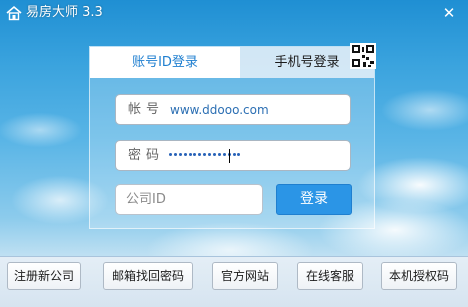 The image size is (468, 307). What do you see at coordinates (146, 155) in the screenshot?
I see `password-label: 密码` at bounding box center [146, 155].